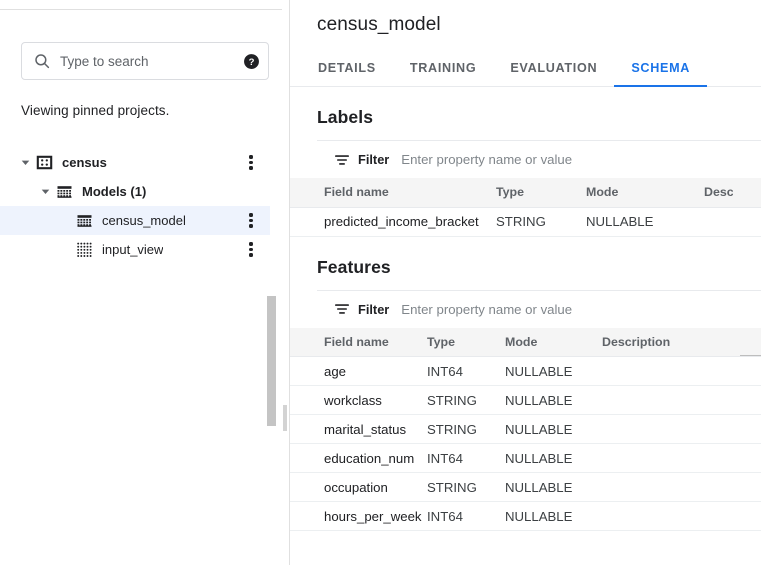 This screenshot has width=761, height=565. Describe the element at coordinates (84, 162) in the screenshot. I see `tree-item-label: census` at that location.